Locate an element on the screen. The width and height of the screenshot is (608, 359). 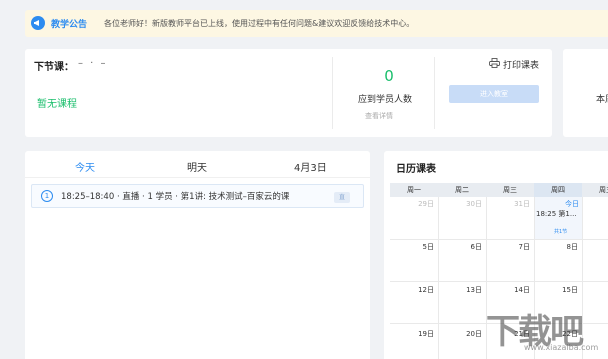
calendar-date: 12日 is located at coordinates (414, 290).